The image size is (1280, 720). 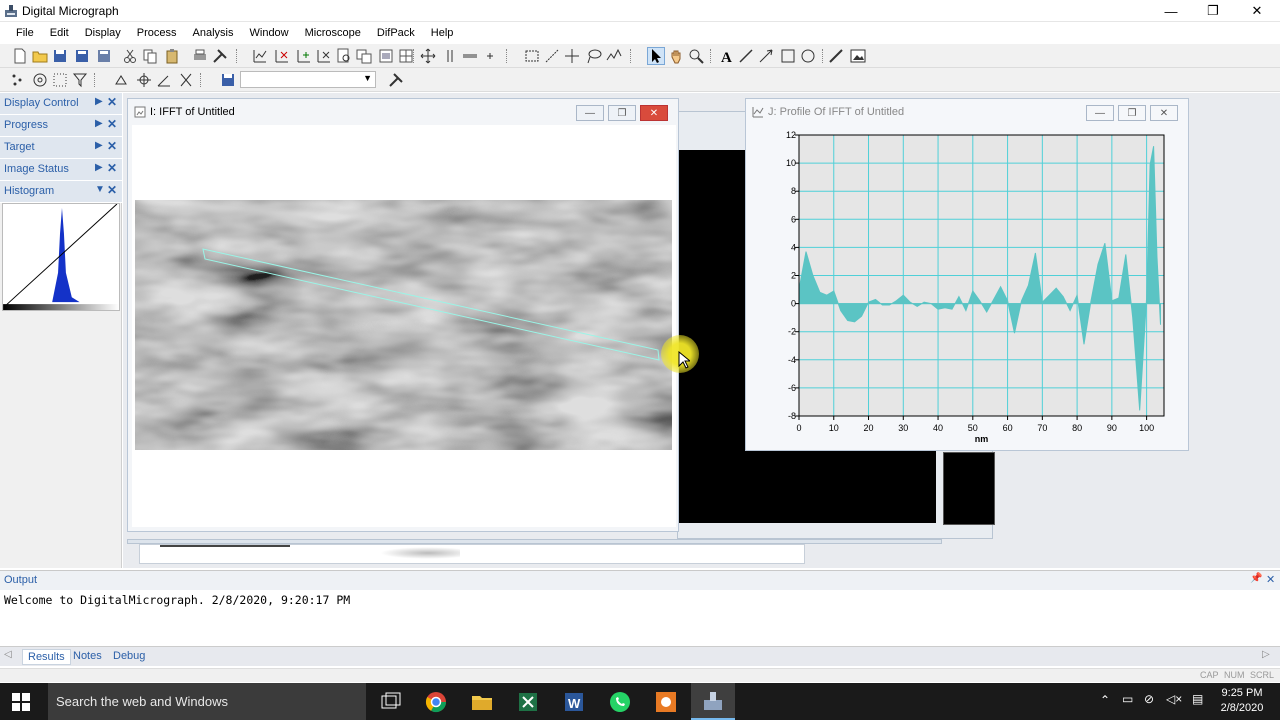 What do you see at coordinates (87, 656) in the screenshot?
I see `tab-notes: Notes` at bounding box center [87, 656].